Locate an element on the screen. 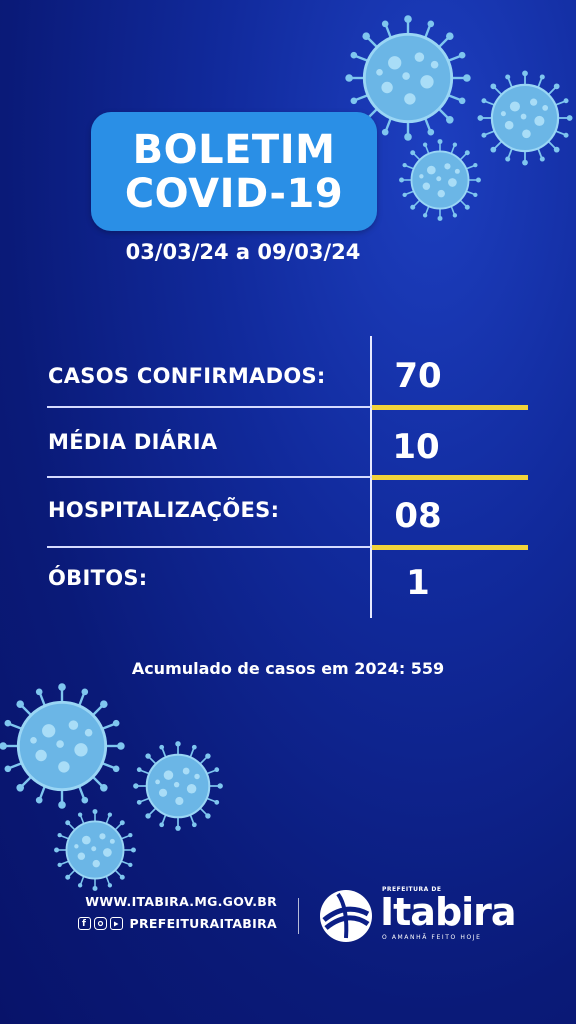 The width and height of the screenshot is (576, 1024). instagram-icon is located at coordinates (100, 923).